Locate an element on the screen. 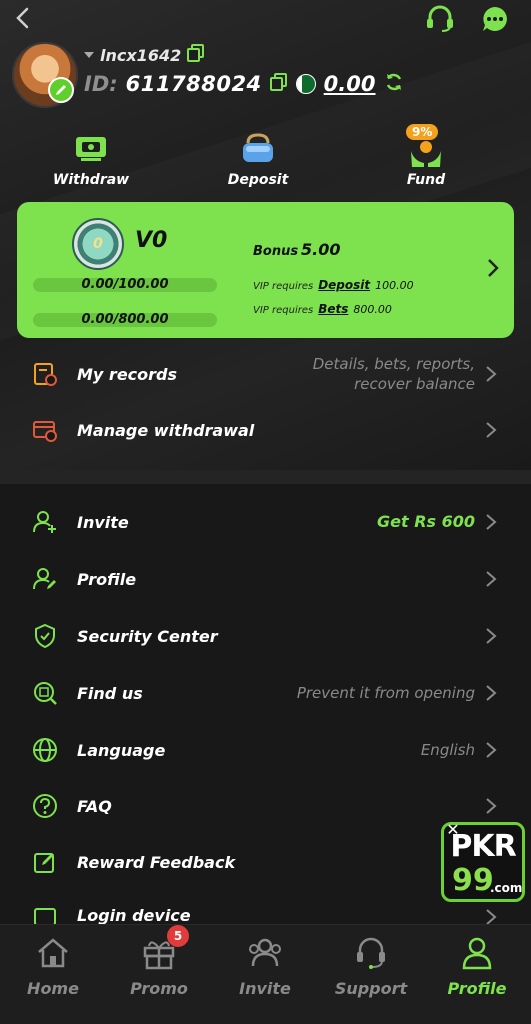 The width and height of the screenshot is (531, 1024). ad-logo-suffix: .com is located at coordinates (506, 888).